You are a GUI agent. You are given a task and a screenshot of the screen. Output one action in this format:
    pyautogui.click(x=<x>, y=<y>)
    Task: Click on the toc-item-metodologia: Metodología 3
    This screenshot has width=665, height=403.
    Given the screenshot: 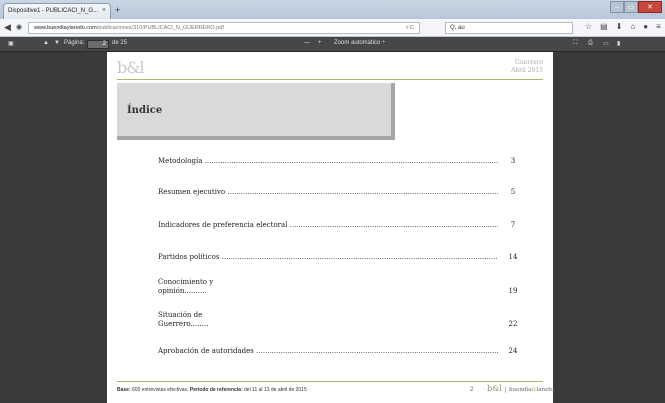 What is the action you would take?
    pyautogui.click(x=343, y=161)
    